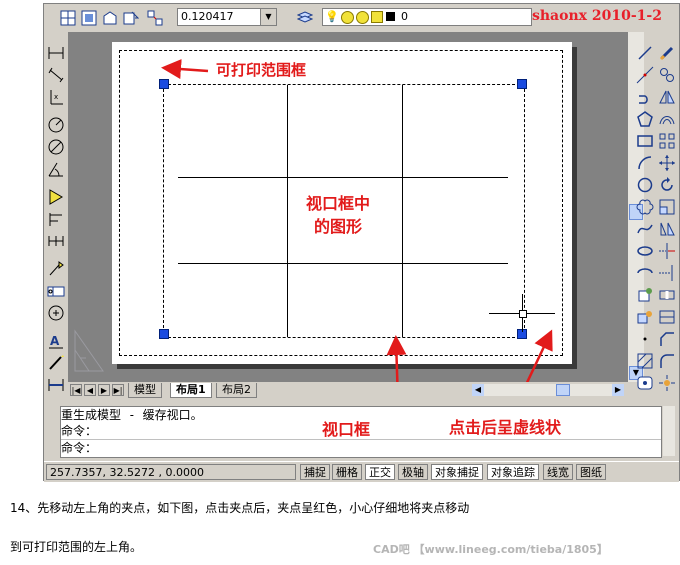 The height and width of the screenshot is (565, 680). I want to click on viewport-frame-label: 视口框, so click(346, 429).